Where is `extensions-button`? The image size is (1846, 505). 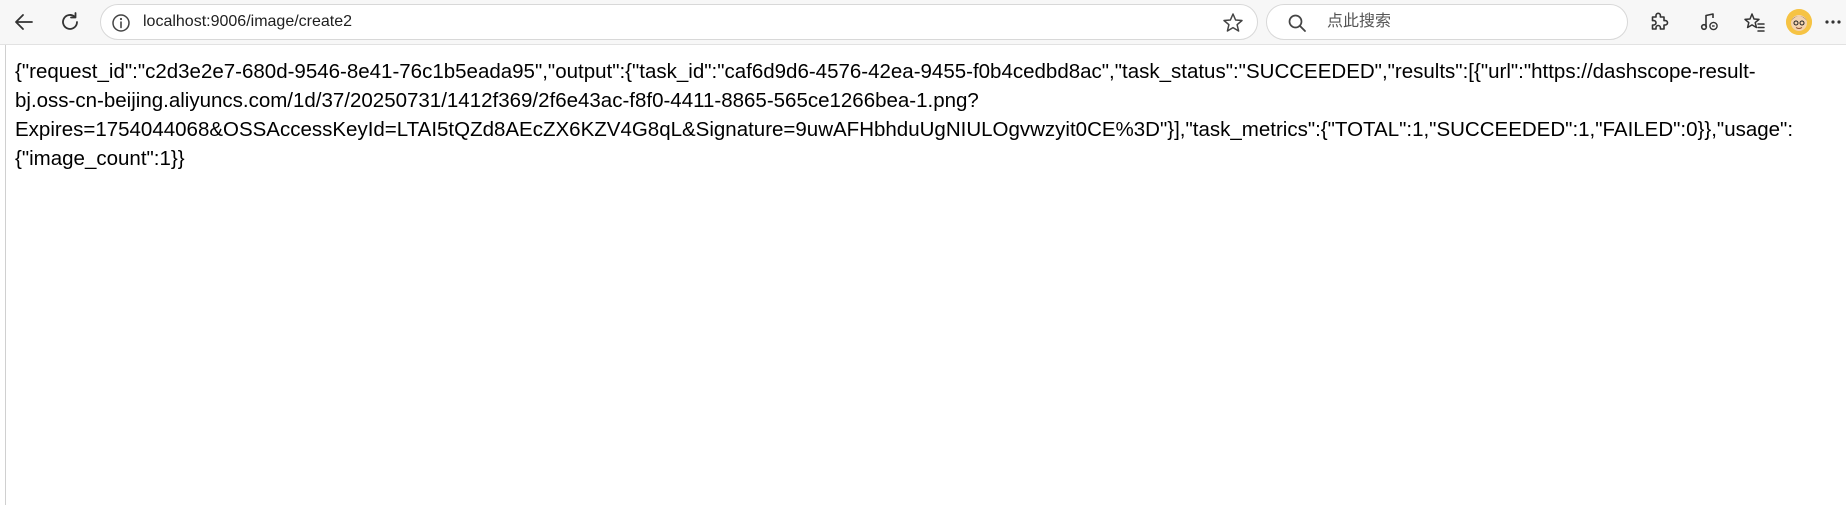 extensions-button is located at coordinates (1659, 22).